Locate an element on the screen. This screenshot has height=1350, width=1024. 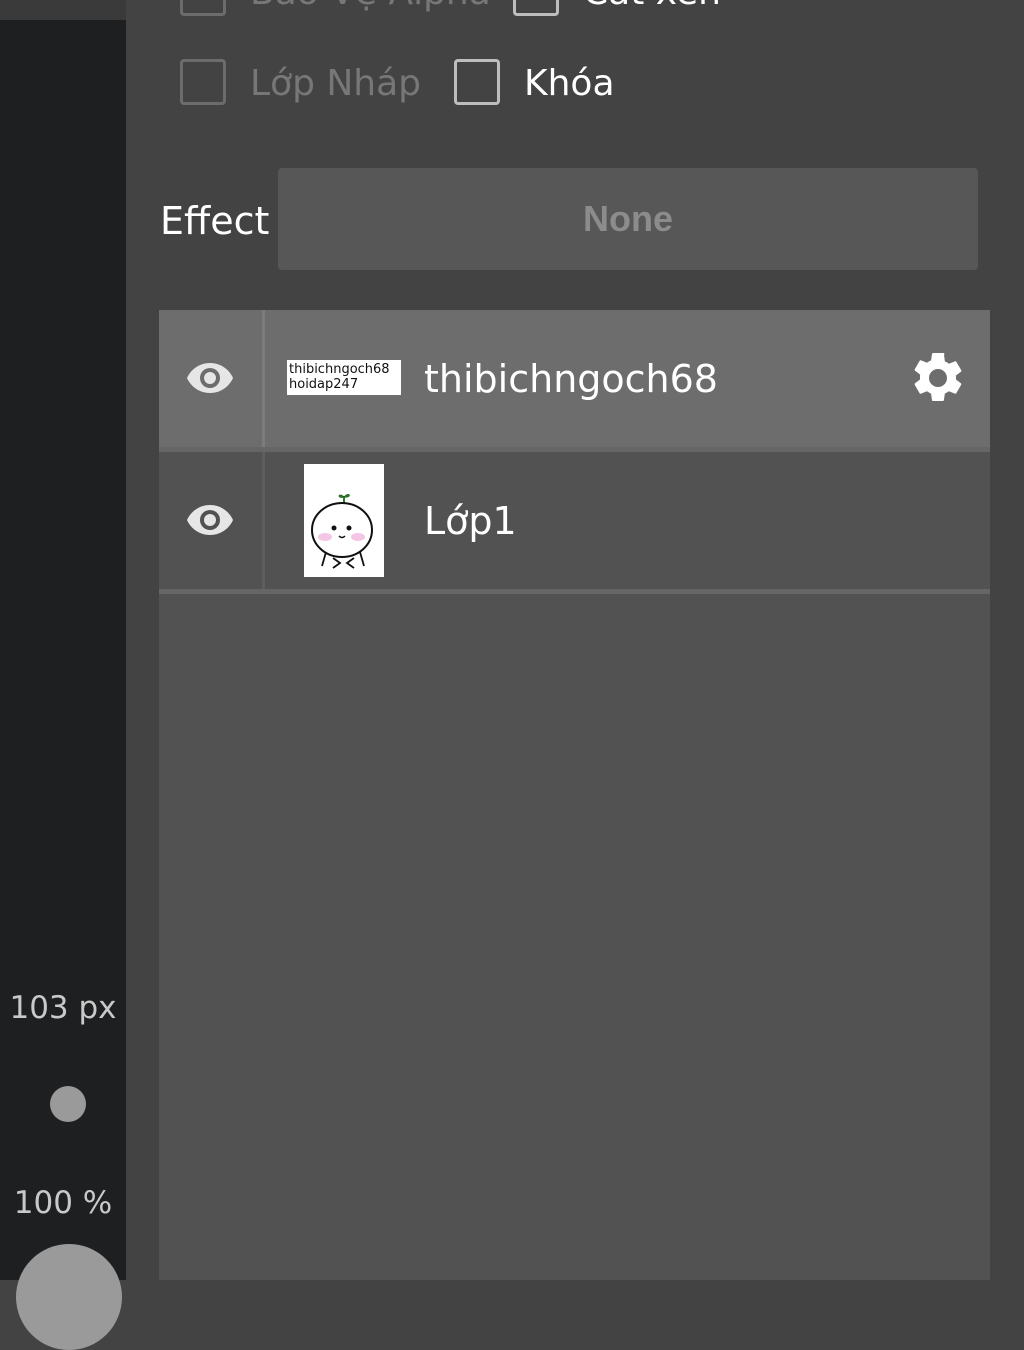
gear-icon is located at coordinates (938, 378).